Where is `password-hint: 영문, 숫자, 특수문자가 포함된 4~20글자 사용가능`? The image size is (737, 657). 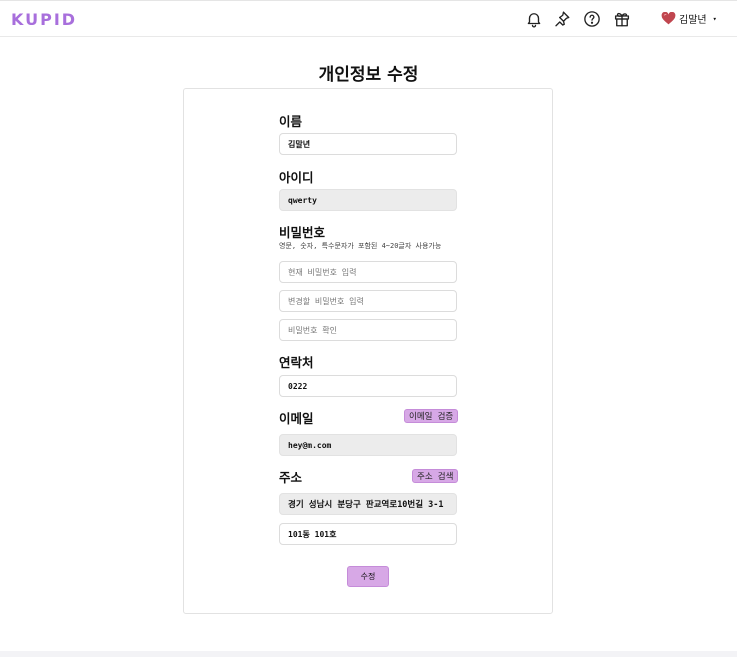 password-hint: 영문, 숫자, 특수문자가 포함된 4~20글자 사용가능 is located at coordinates (360, 246).